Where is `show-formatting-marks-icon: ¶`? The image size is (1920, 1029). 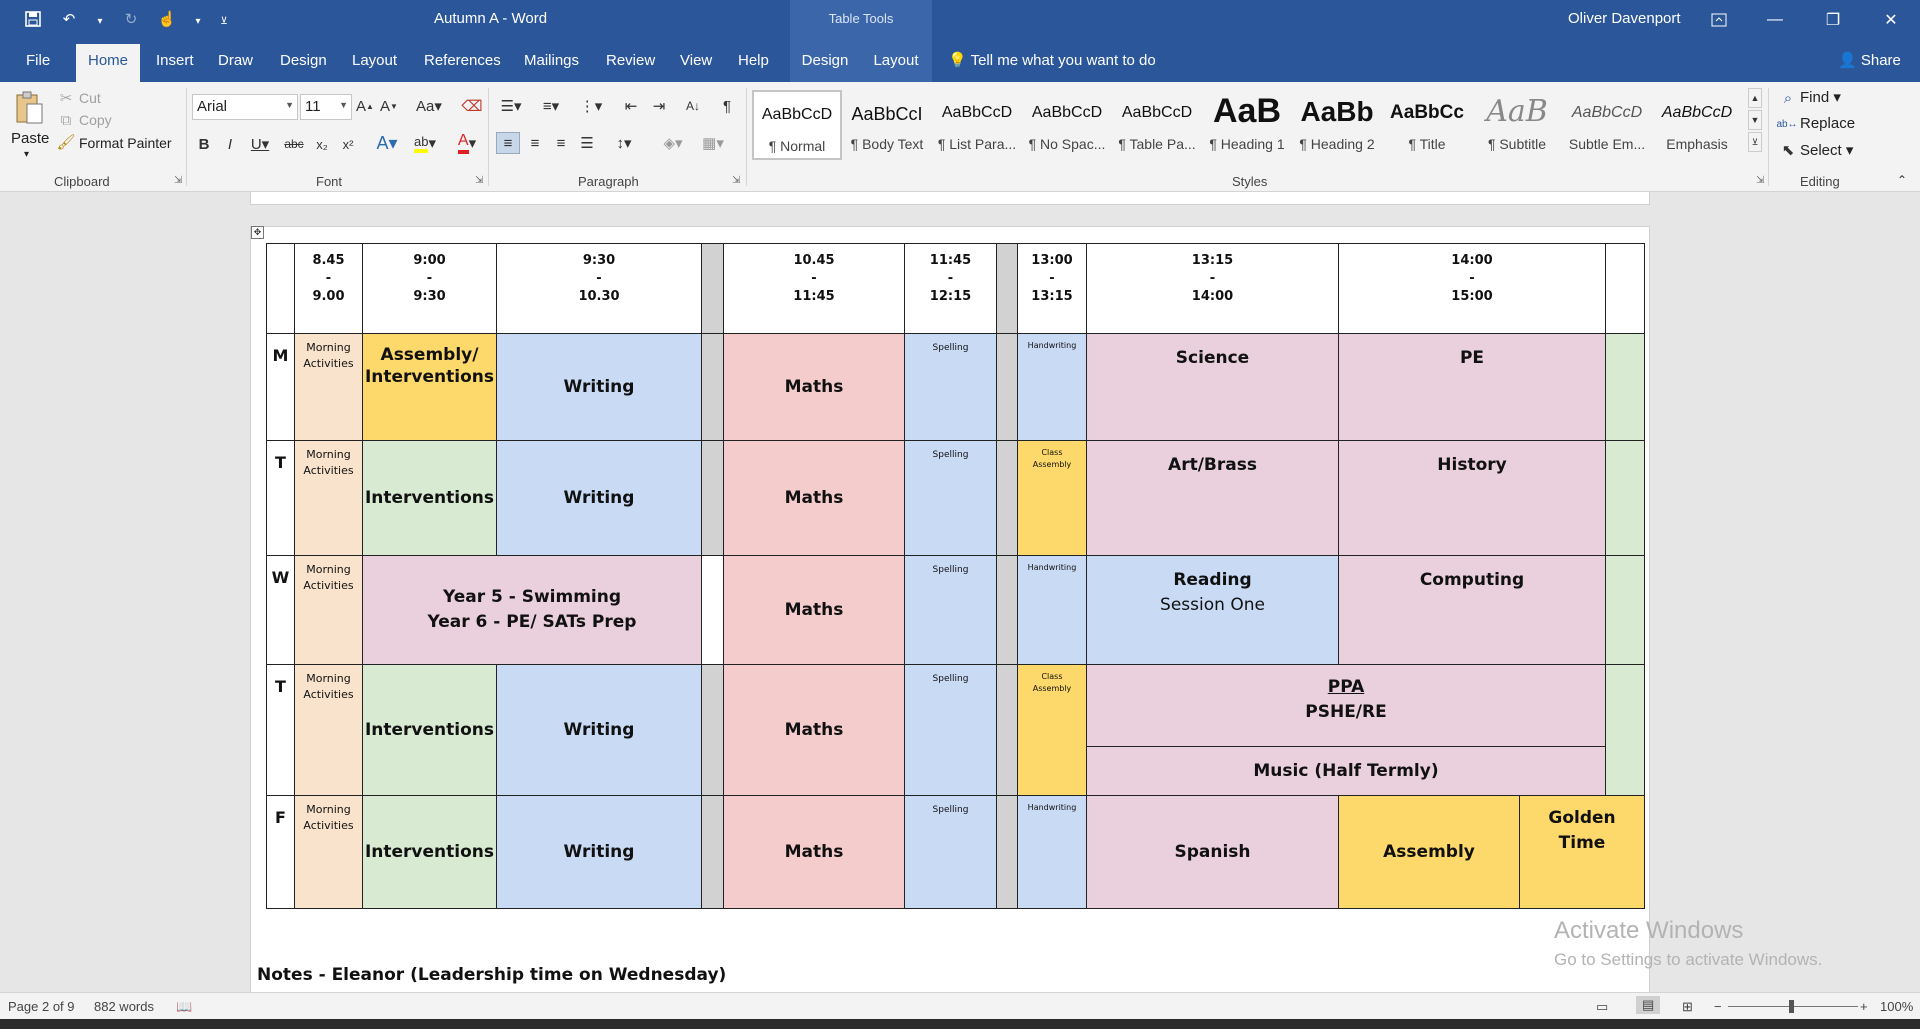 show-formatting-marks-icon: ¶ is located at coordinates (727, 106).